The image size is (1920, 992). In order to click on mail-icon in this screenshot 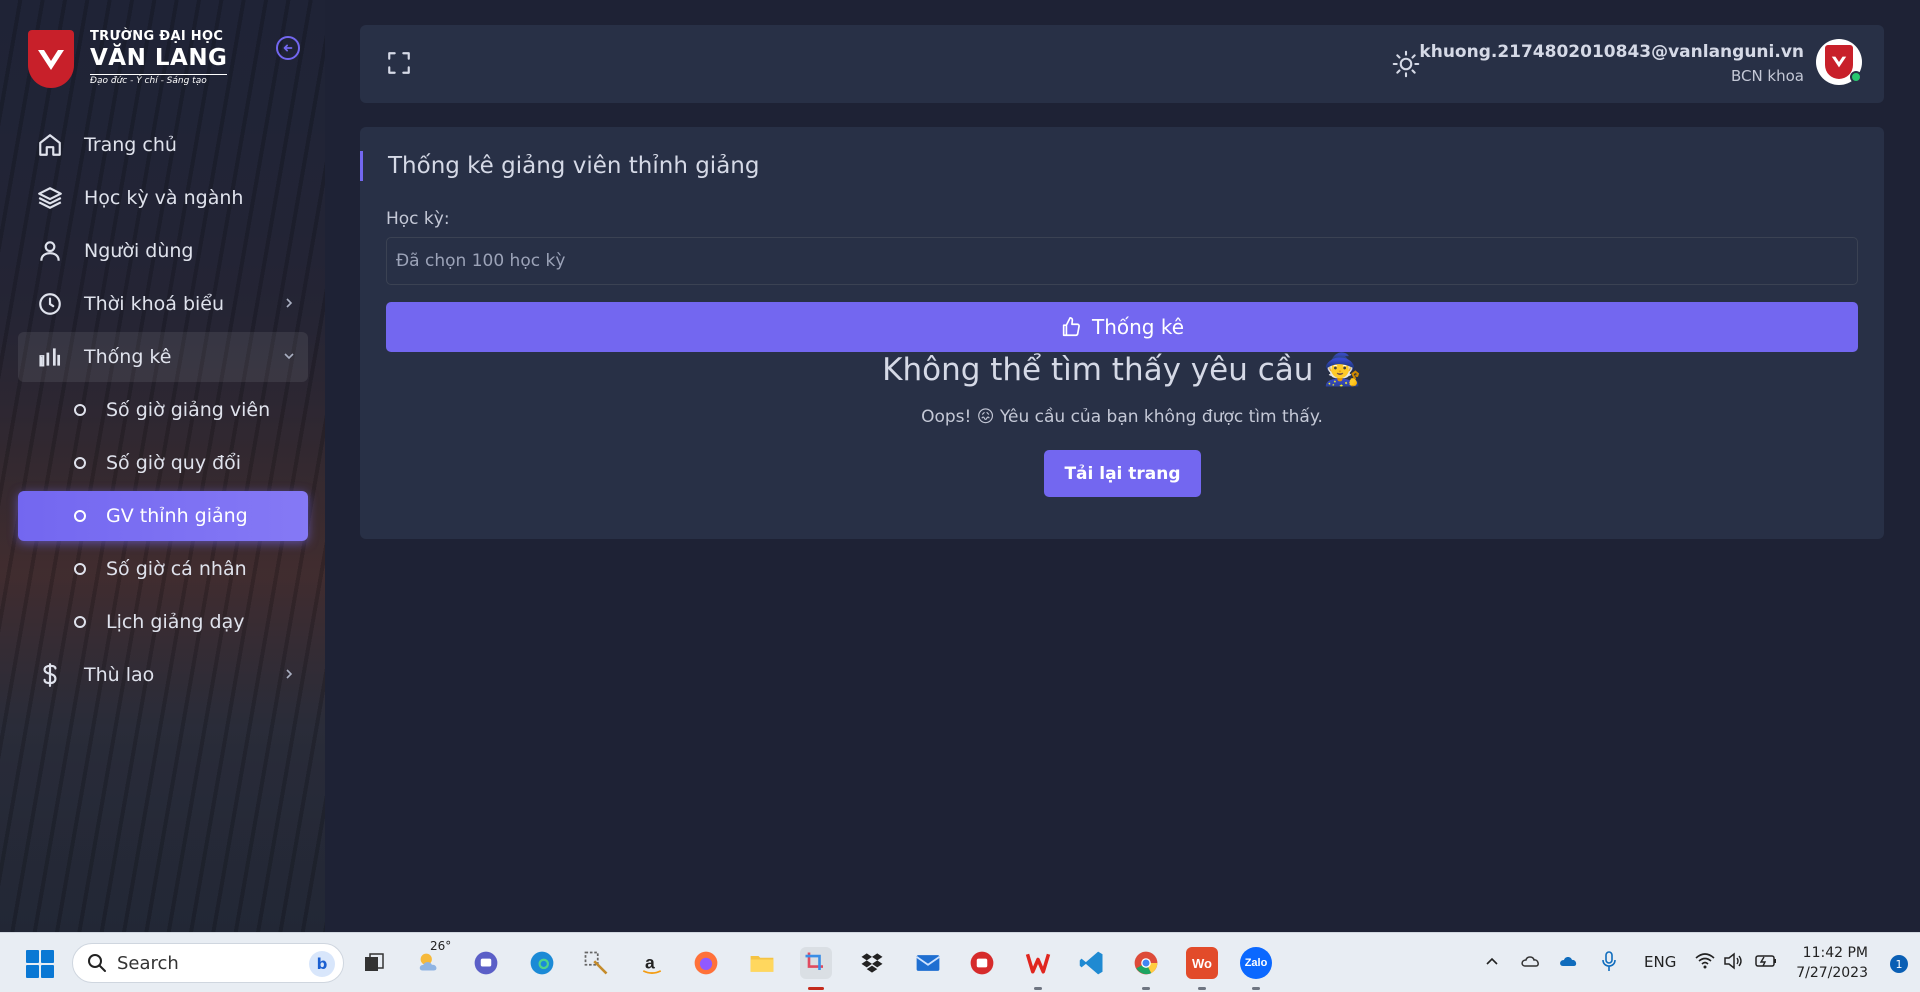, I will do `click(928, 963)`.